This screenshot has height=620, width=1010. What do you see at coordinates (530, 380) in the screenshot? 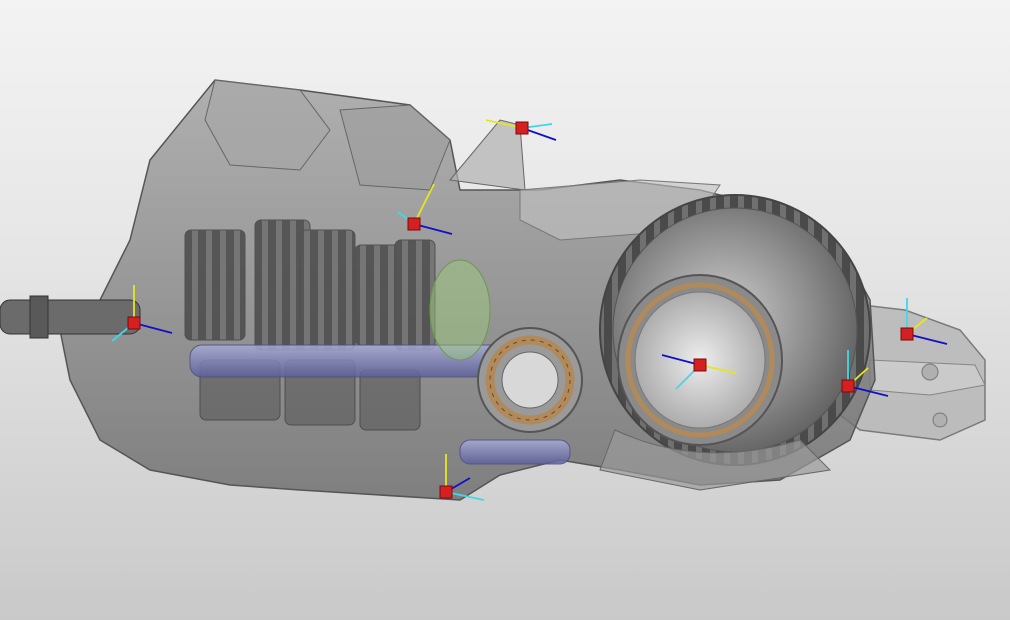
I see `output-bearing` at bounding box center [530, 380].